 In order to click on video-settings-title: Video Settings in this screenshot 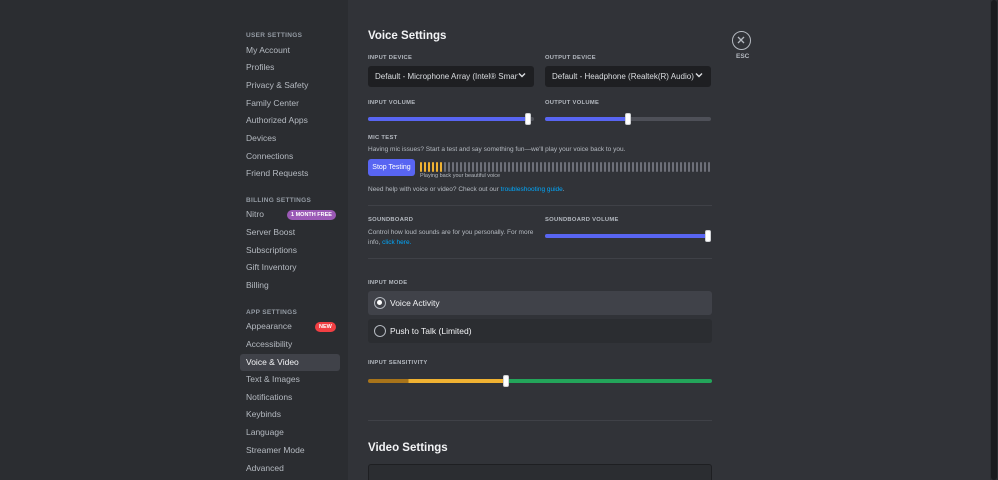, I will do `click(408, 448)`.